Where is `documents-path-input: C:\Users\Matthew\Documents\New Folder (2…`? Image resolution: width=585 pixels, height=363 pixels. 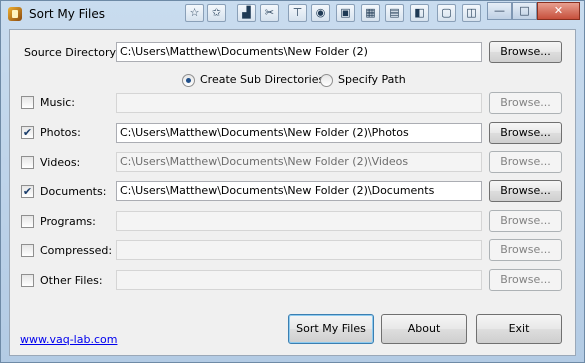 documents-path-input: C:\Users\Matthew\Documents\New Folder (2… is located at coordinates (299, 191).